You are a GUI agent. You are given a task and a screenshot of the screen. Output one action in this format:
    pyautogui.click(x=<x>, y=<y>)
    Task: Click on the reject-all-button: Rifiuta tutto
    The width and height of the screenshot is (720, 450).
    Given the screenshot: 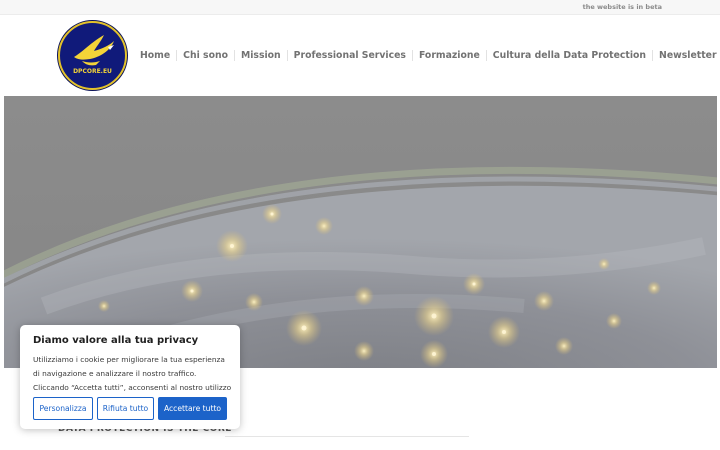 What is the action you would take?
    pyautogui.click(x=125, y=408)
    